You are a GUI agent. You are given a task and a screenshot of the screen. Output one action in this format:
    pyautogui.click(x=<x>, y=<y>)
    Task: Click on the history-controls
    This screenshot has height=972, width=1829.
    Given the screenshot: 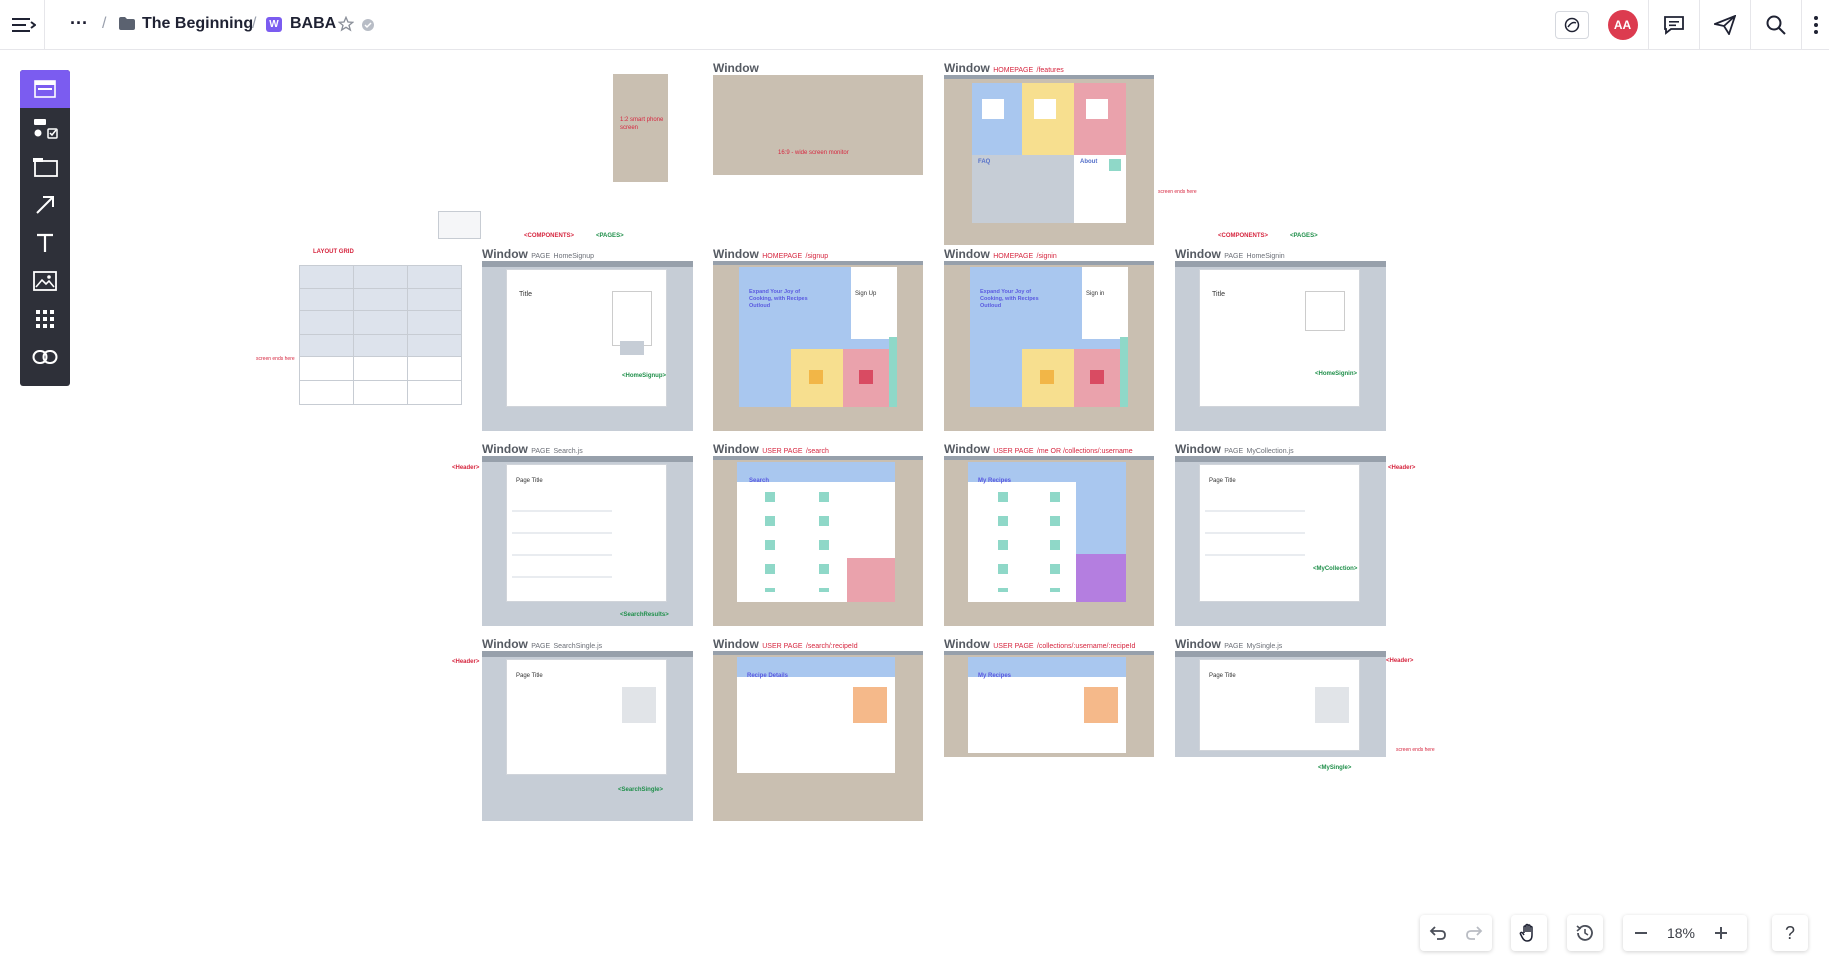 What is the action you would take?
    pyautogui.click(x=1456, y=933)
    